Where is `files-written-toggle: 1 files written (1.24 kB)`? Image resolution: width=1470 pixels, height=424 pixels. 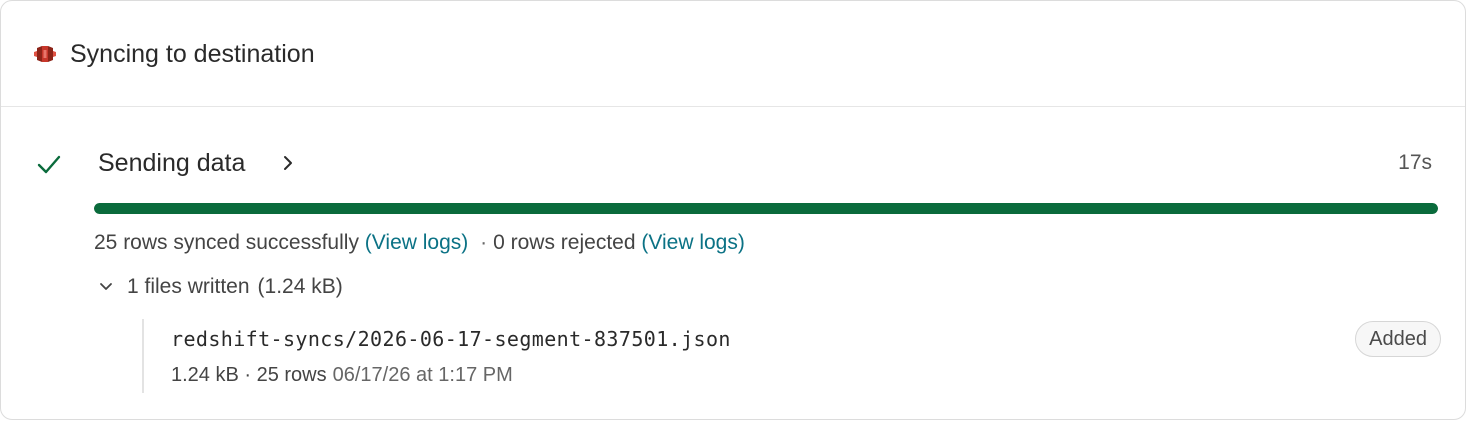 files-written-toggle: 1 files written (1.24 kB) is located at coordinates (220, 287).